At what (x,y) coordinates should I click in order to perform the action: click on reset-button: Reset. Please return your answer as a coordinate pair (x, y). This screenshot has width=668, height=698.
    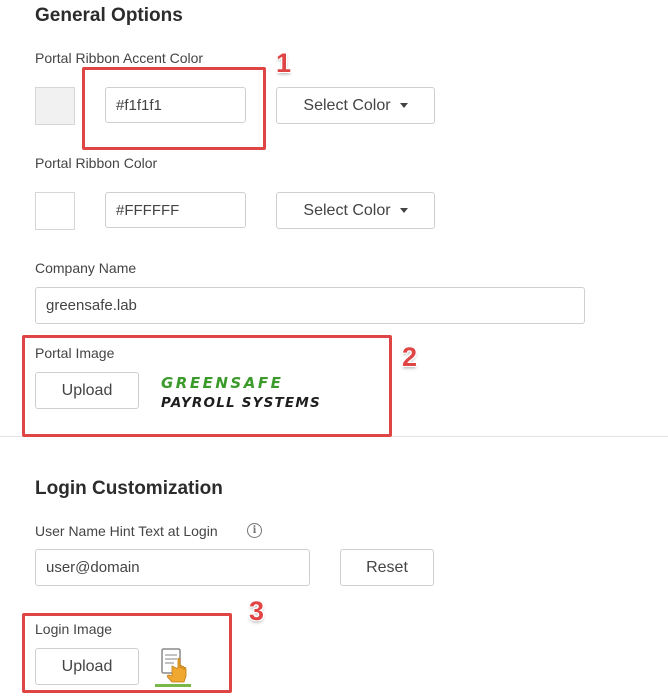
    Looking at the image, I should click on (387, 567).